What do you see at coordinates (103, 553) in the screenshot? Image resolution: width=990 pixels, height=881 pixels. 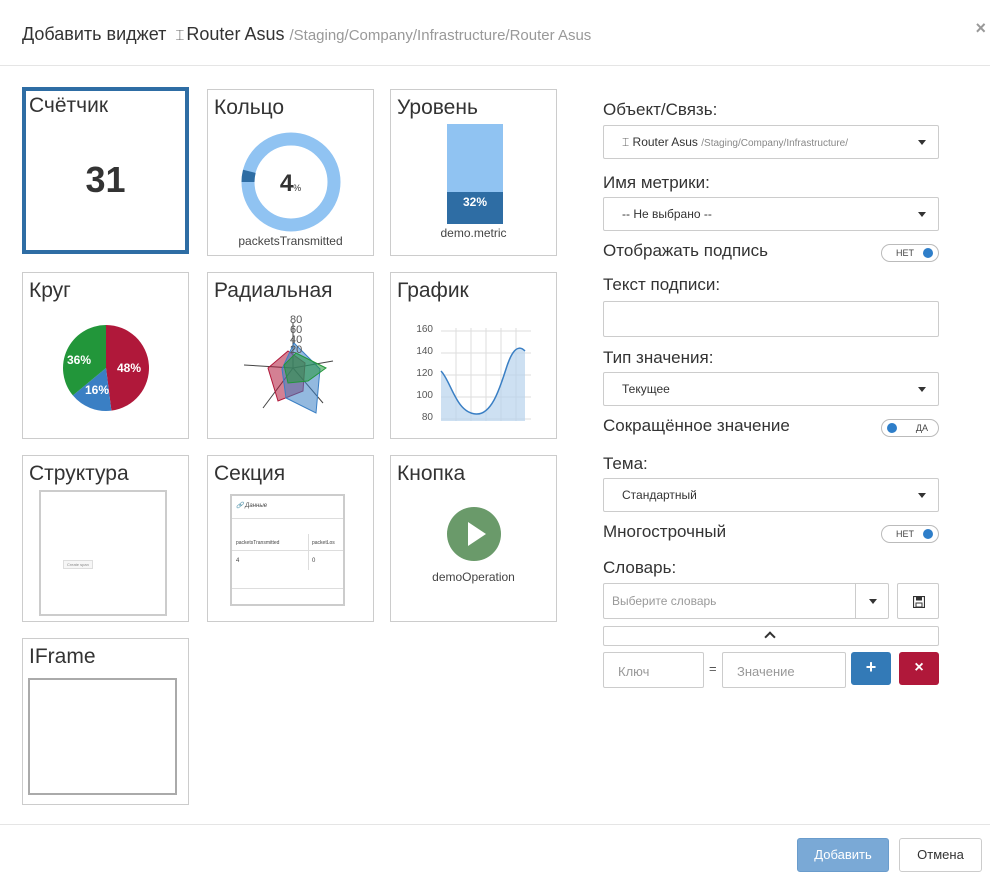 I see `structure-preview: Create span` at bounding box center [103, 553].